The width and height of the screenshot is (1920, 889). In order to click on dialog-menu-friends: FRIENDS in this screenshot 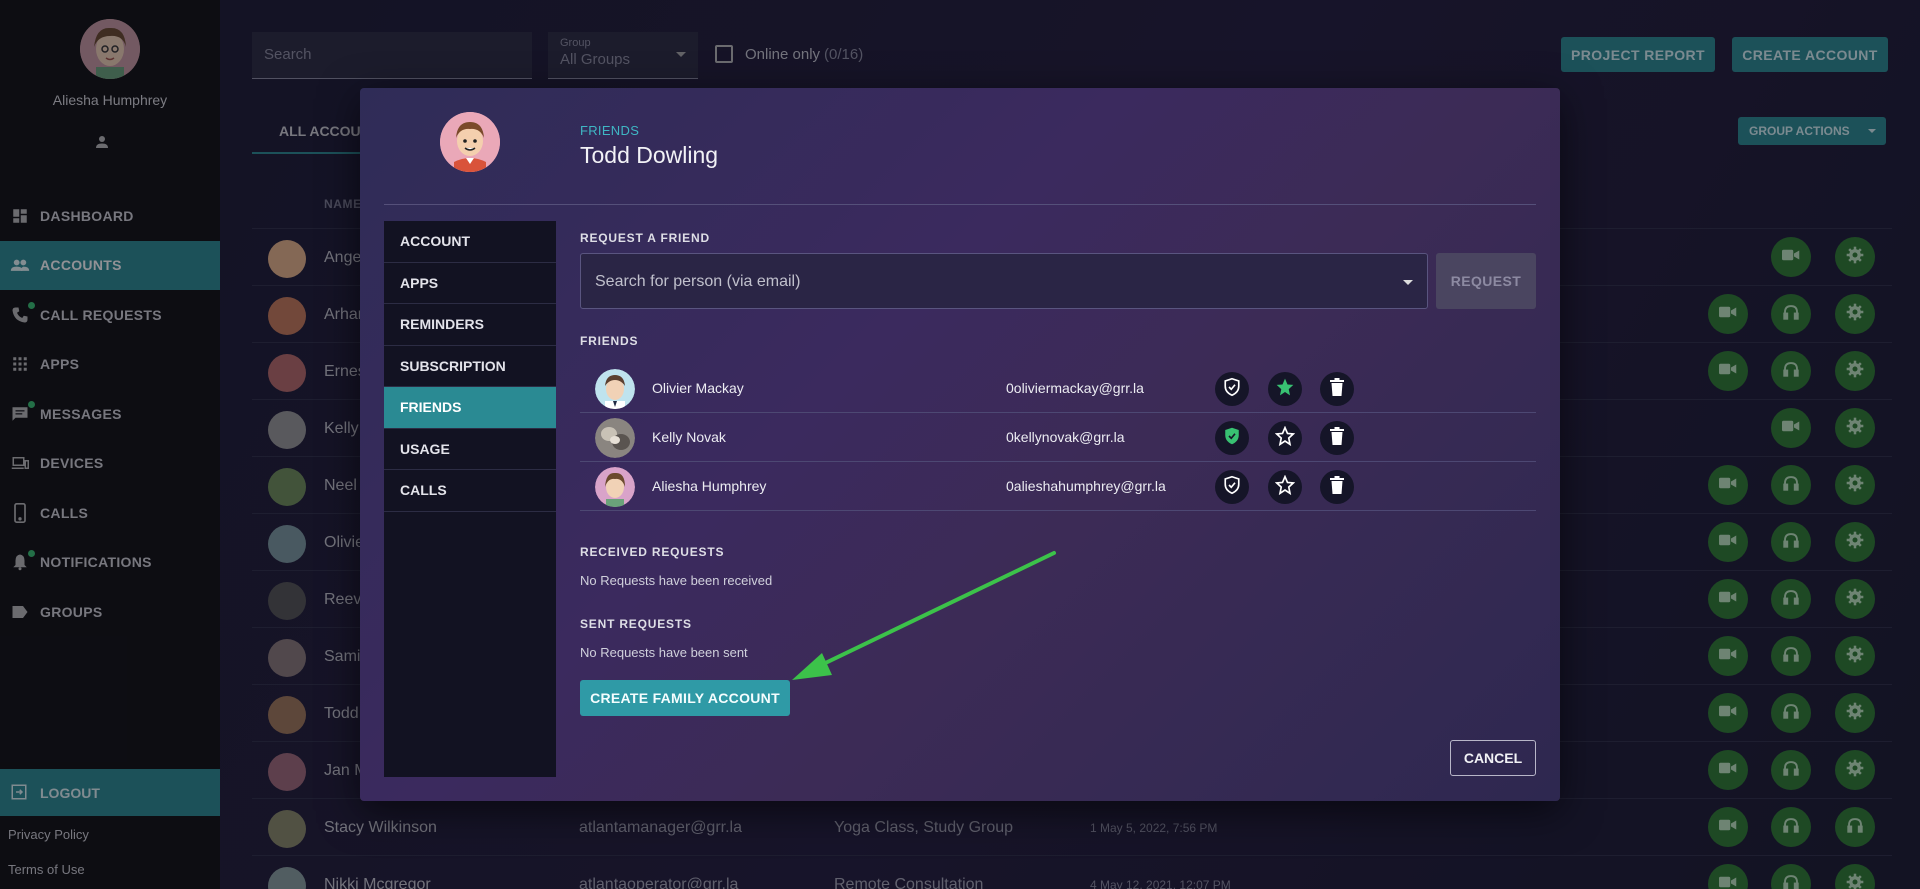, I will do `click(470, 408)`.